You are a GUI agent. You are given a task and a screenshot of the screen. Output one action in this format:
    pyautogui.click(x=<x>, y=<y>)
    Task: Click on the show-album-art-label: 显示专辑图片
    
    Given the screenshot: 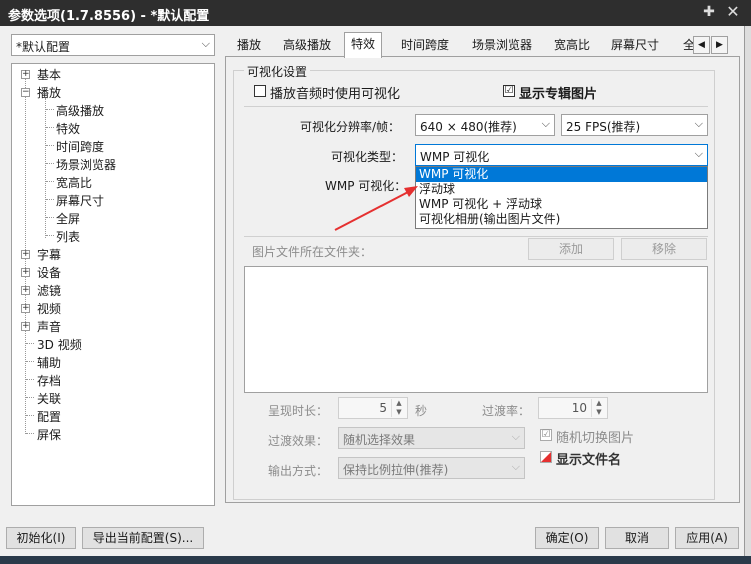 What is the action you would take?
    pyautogui.click(x=558, y=94)
    